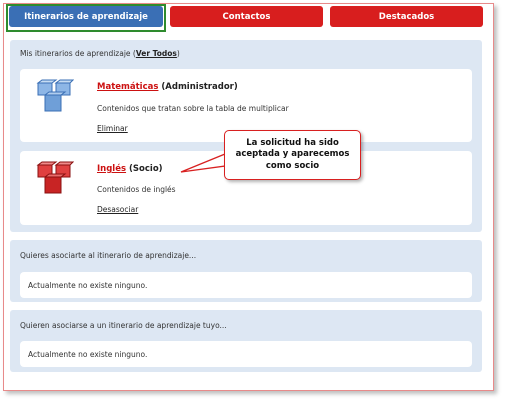 The image size is (507, 405). I want to click on callout-line: como socio, so click(292, 165).